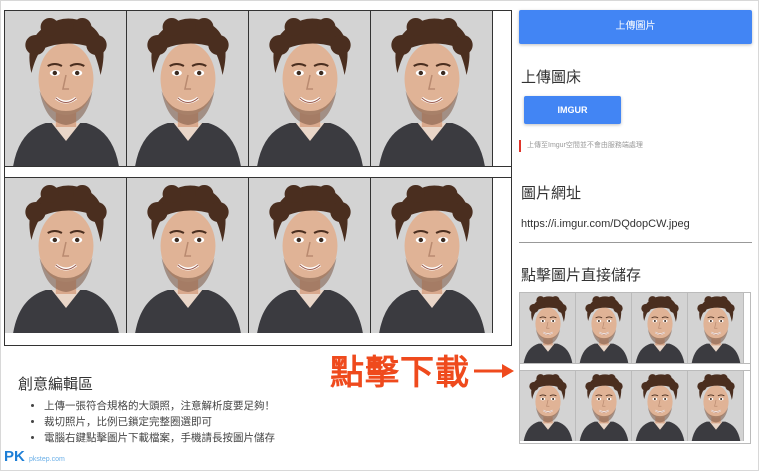  What do you see at coordinates (159, 406) in the screenshot?
I see `tip-item: 上傳一張符合規格的大頭照，注意解析度要足夠！` at bounding box center [159, 406].